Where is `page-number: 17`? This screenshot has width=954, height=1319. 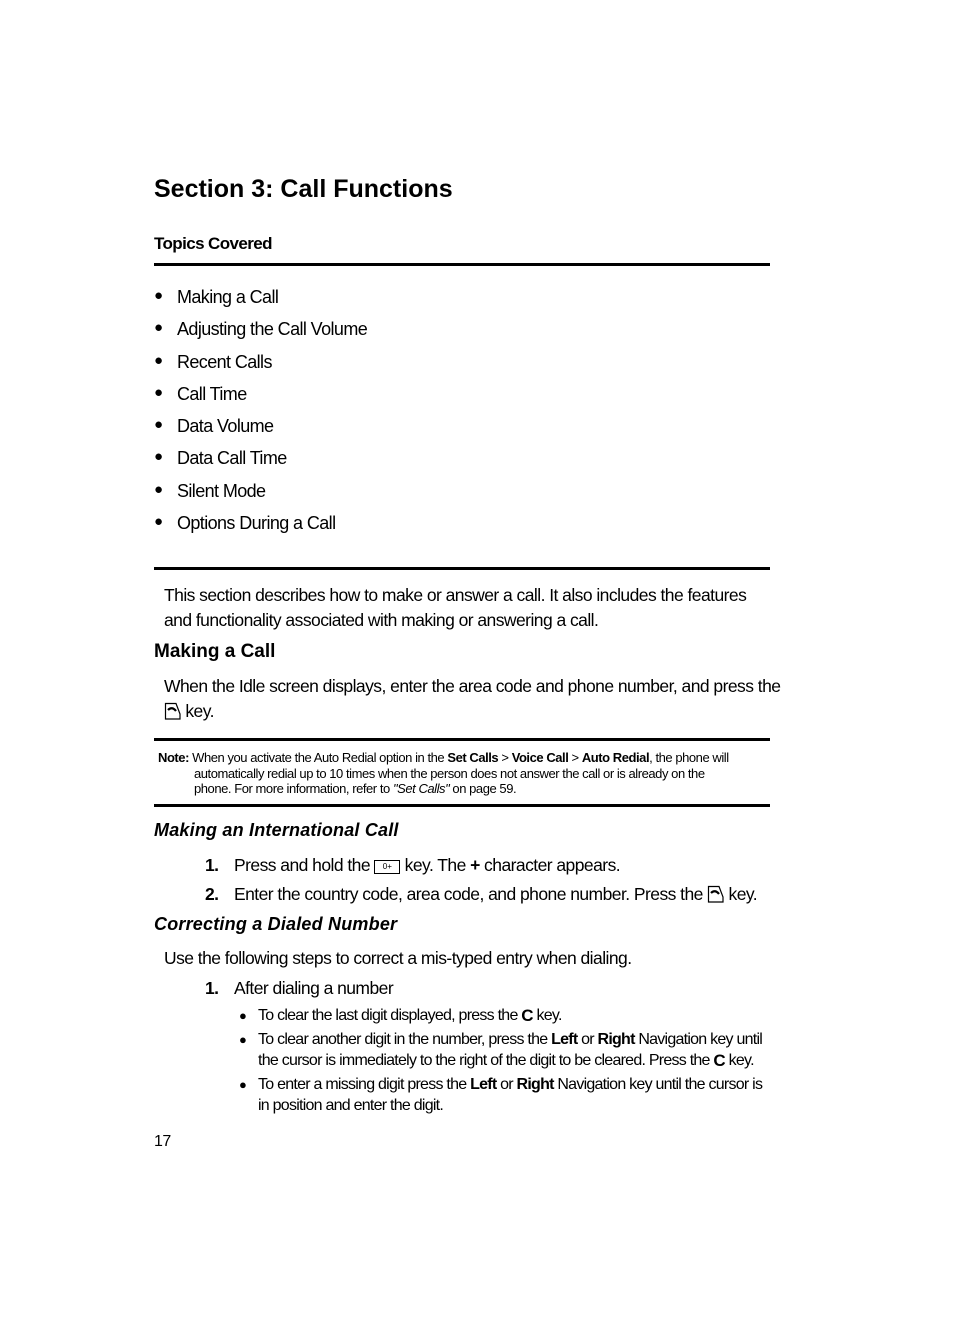 page-number: 17 is located at coordinates (162, 1141).